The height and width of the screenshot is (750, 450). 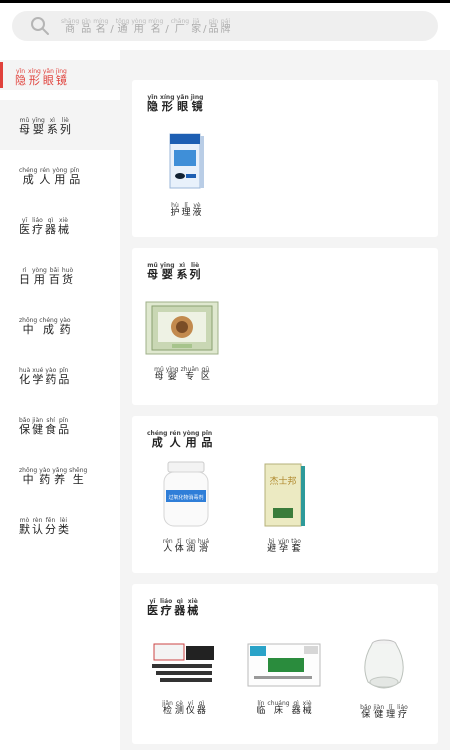 What do you see at coordinates (48, 77) in the screenshot?
I see `ruby-char: yǎn 眼` at bounding box center [48, 77].